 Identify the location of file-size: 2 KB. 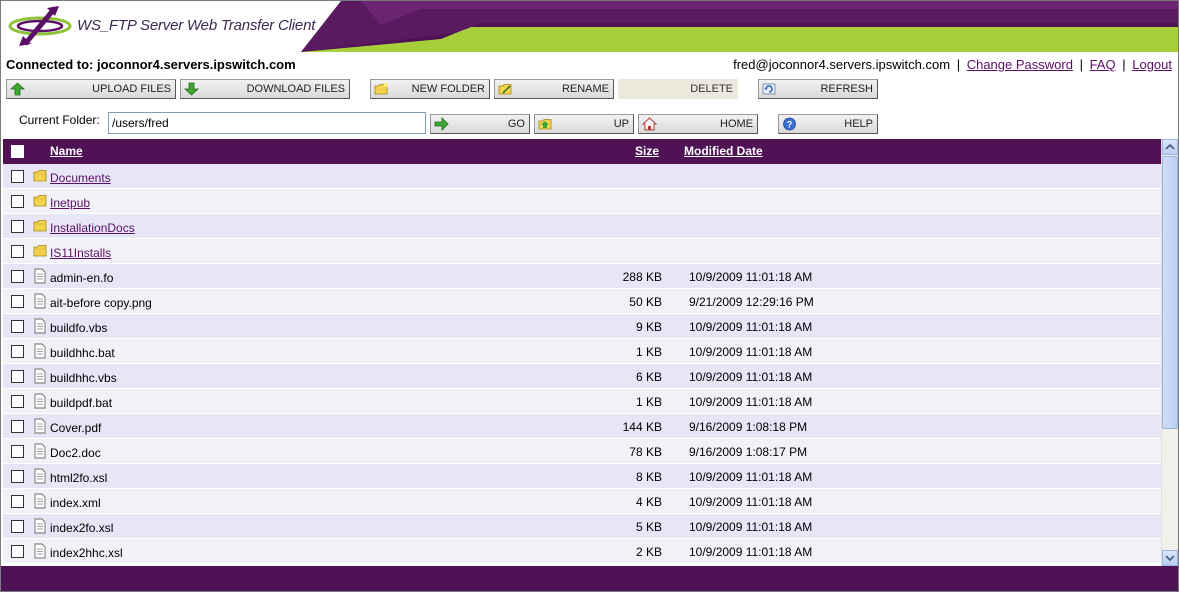
(648, 552).